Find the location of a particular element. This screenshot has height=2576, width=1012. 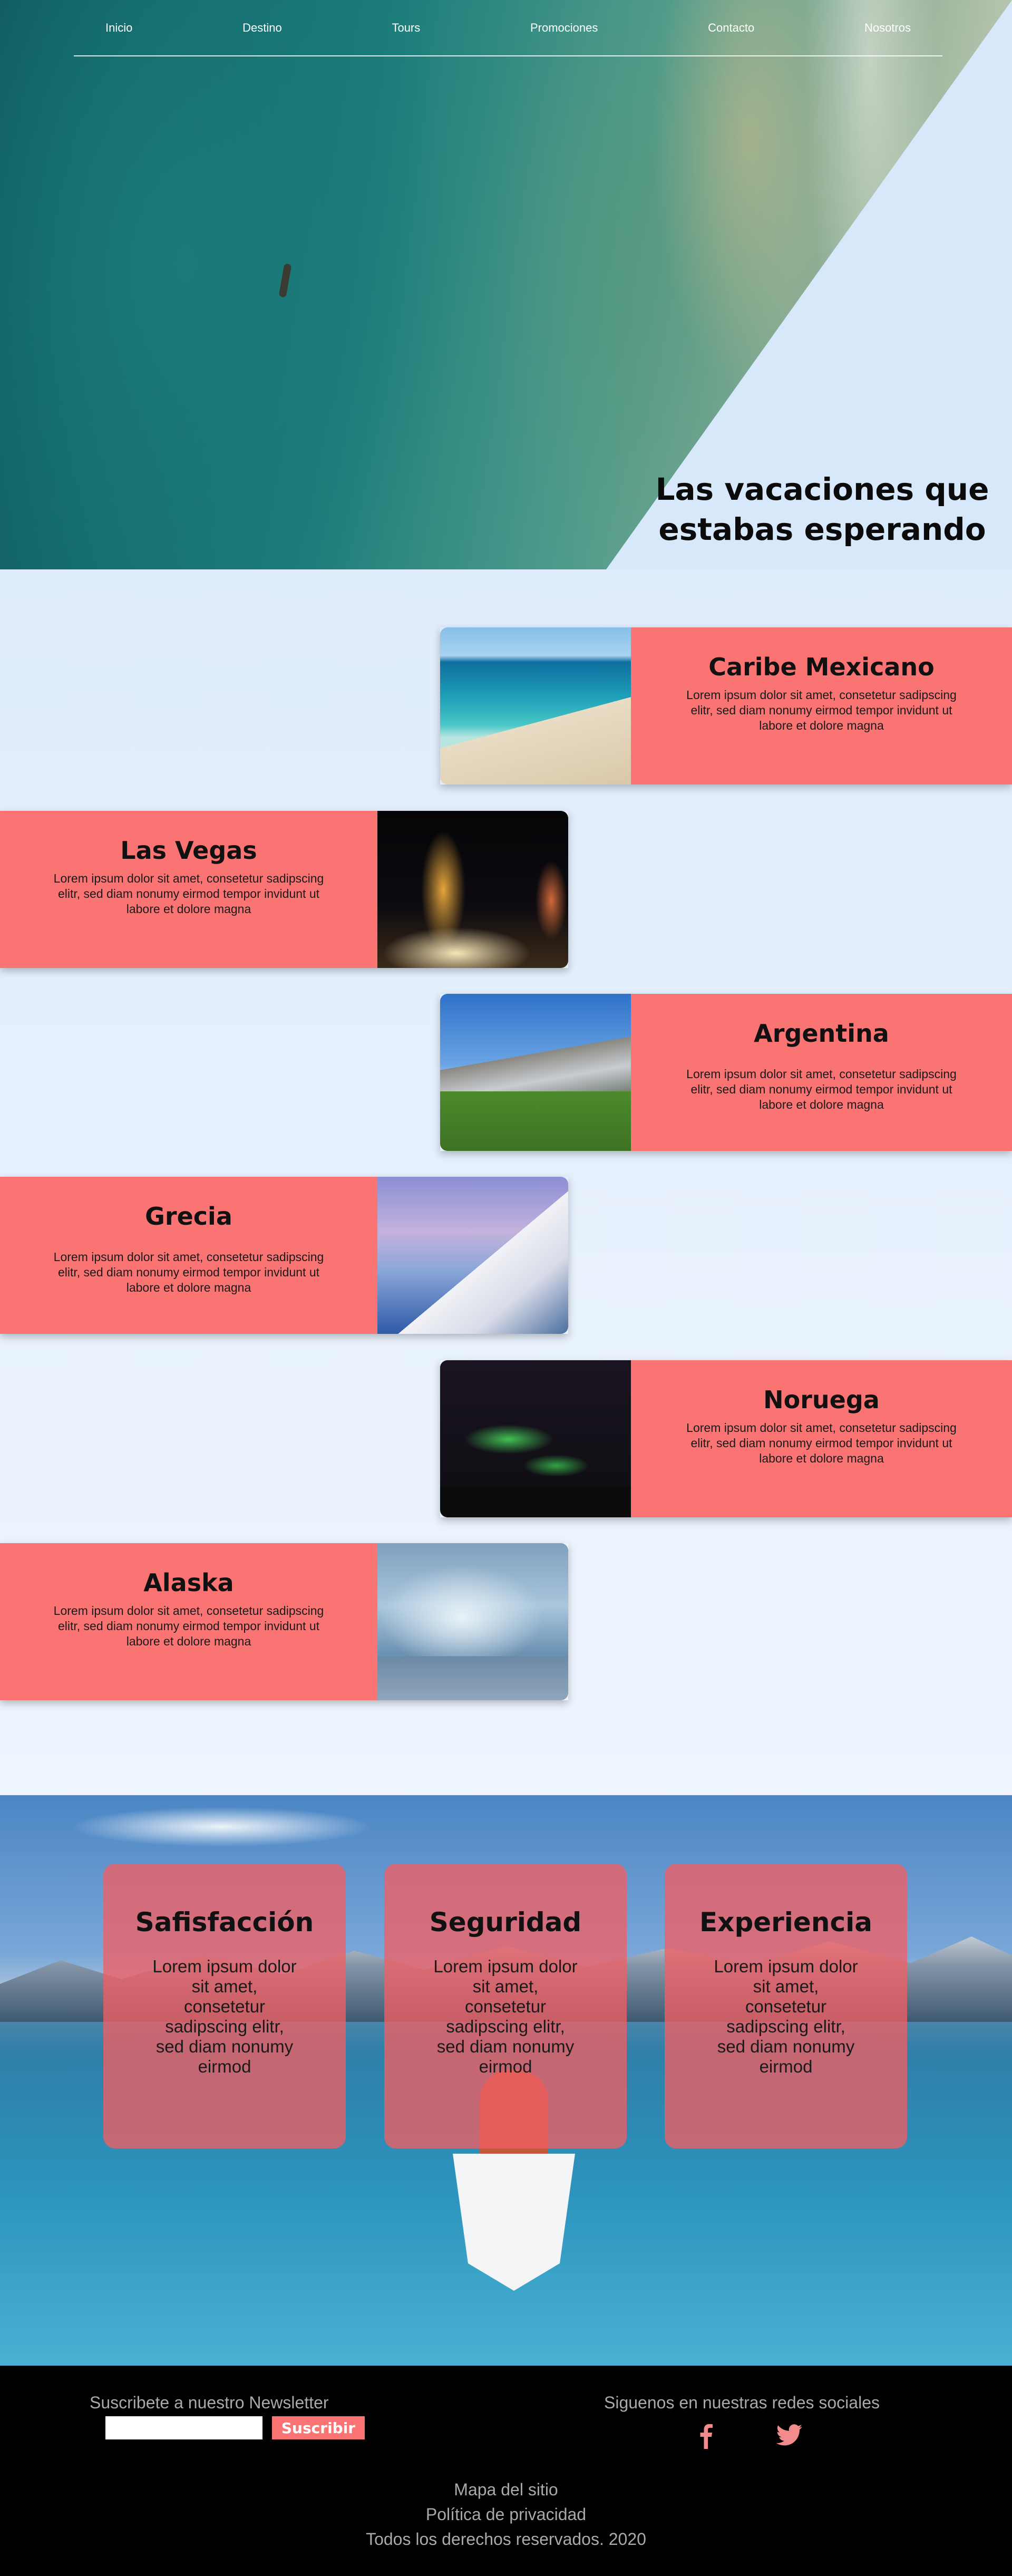

subscribe-button: Suscribir is located at coordinates (318, 2427).